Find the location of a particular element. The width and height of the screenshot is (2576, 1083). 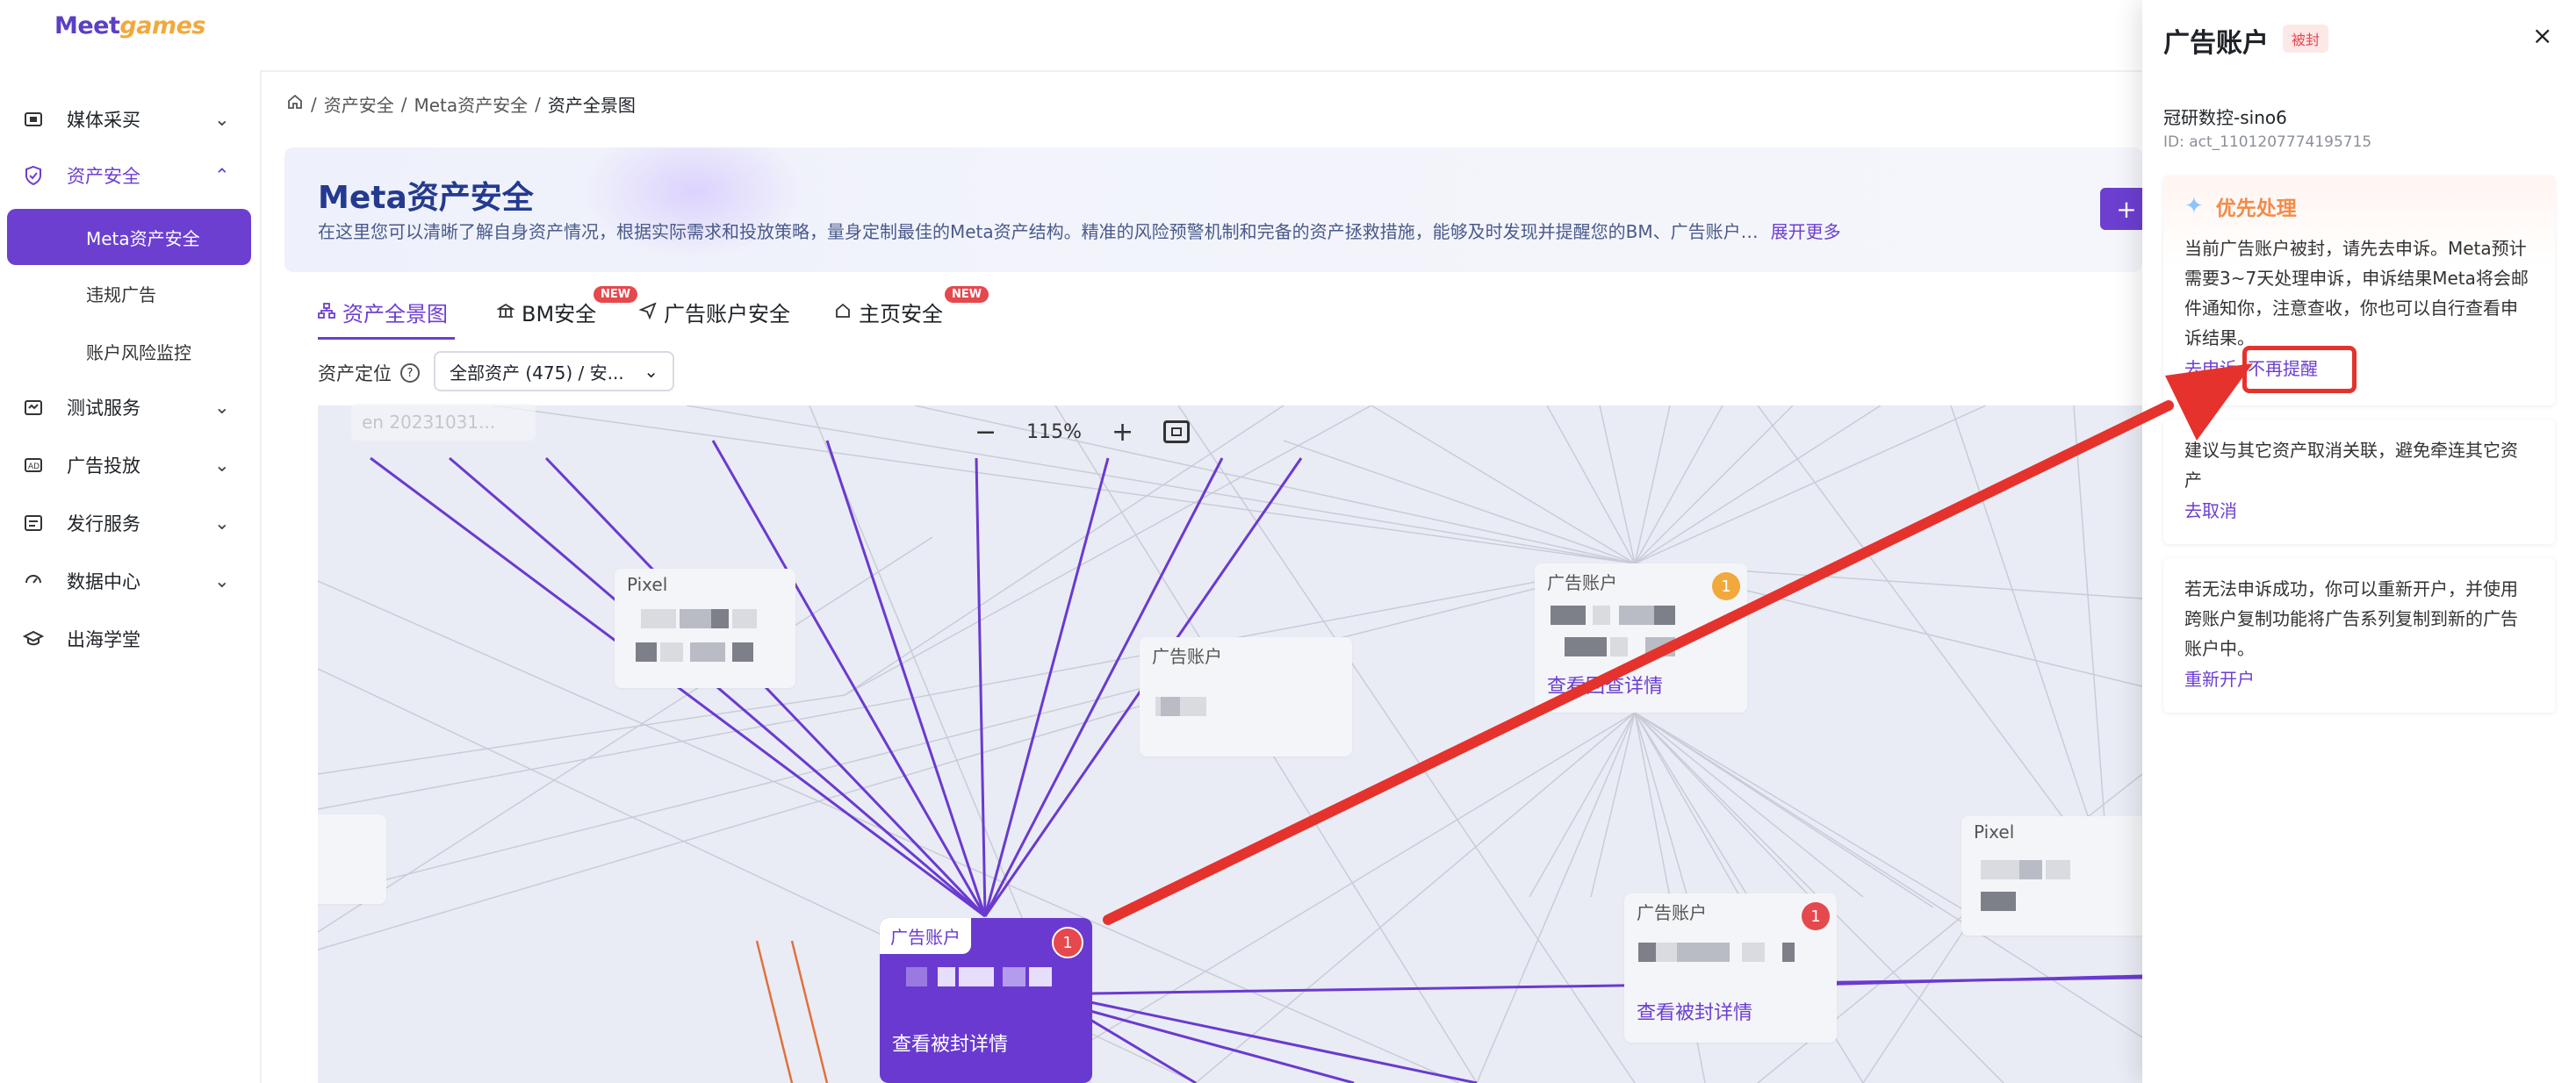

banner-glow is located at coordinates (693, 204).